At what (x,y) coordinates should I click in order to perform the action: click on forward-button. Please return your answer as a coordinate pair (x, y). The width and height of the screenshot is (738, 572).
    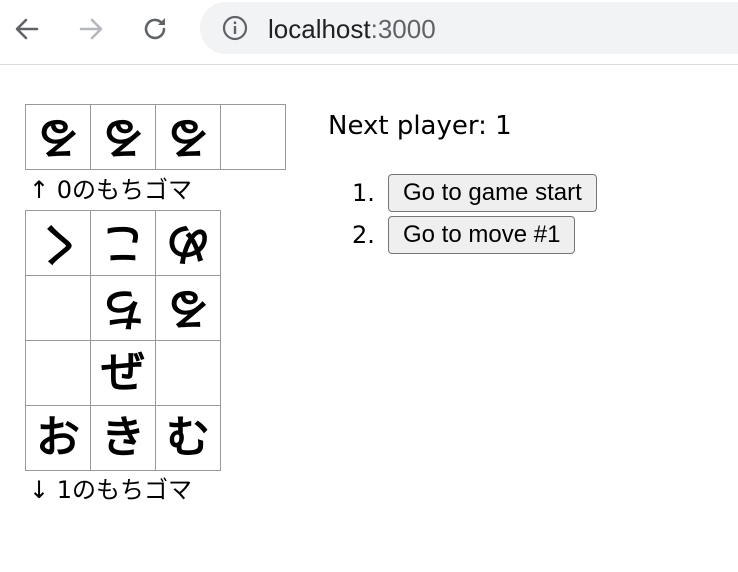
    Looking at the image, I should click on (91, 29).